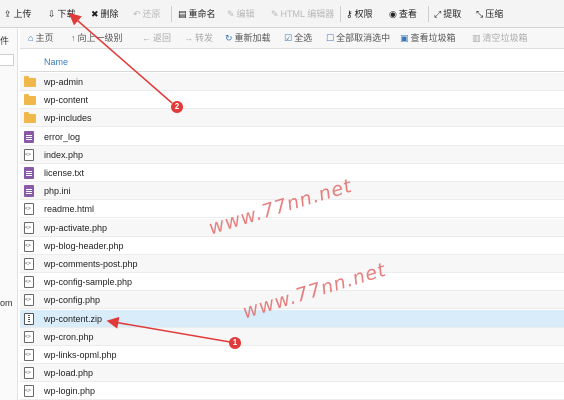 Image resolution: width=564 pixels, height=400 pixels. I want to click on restore-button: ↶ 还原, so click(147, 14).